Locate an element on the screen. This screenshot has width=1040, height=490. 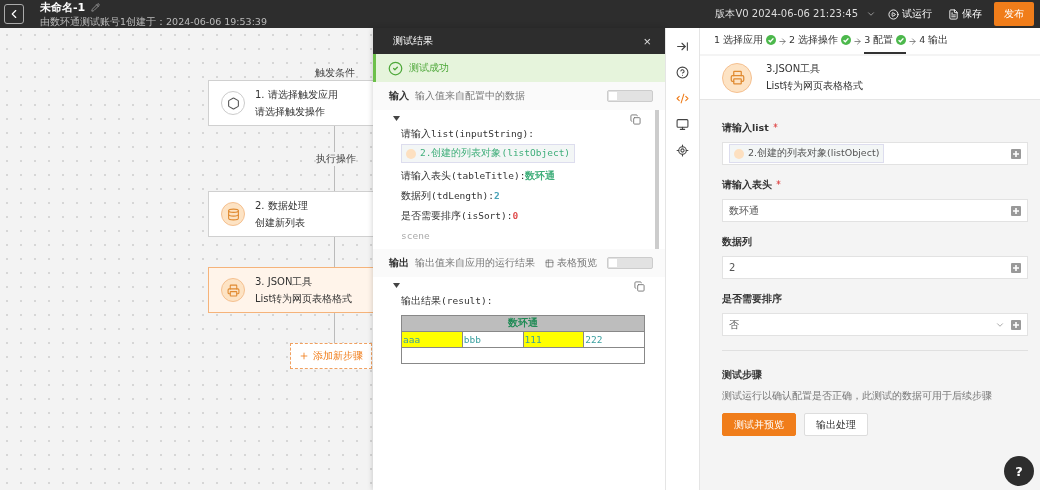
flow-node: 1. 请选择触发应用 请选择触发操作 is located at coordinates (290, 103).